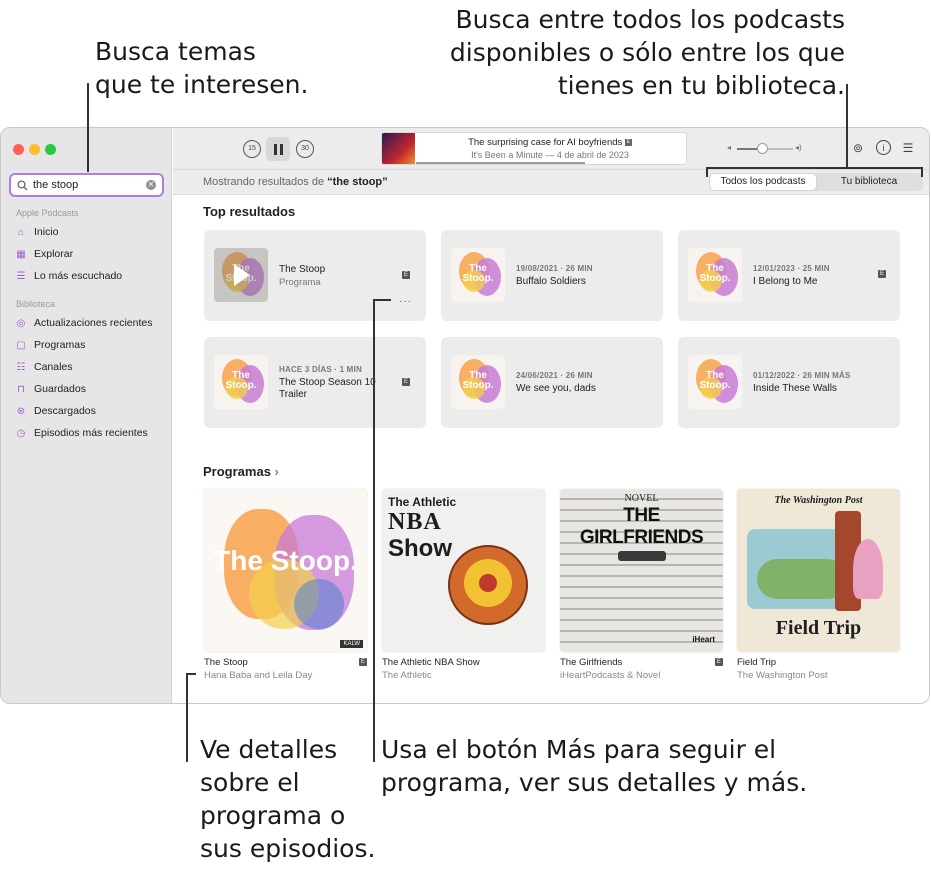  What do you see at coordinates (320, 369) in the screenshot?
I see `card-meta: HACE 3 DÍAS · 1 MIN` at bounding box center [320, 369].